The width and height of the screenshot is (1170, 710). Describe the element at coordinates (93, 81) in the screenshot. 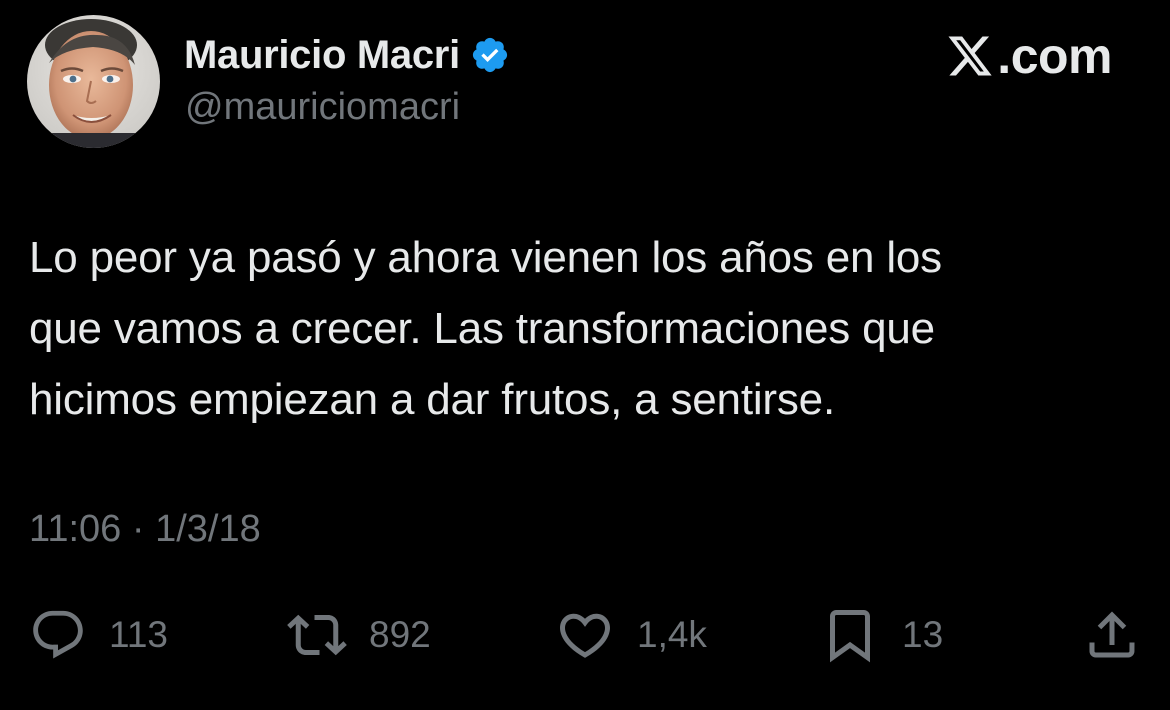

I see `avatar` at that location.